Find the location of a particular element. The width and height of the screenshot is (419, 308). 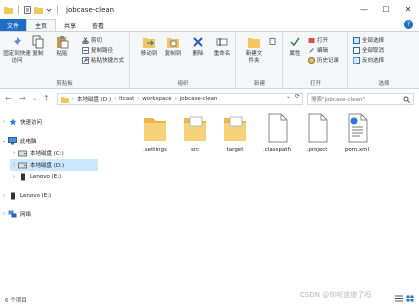

select-none-button: 全部取消 is located at coordinates (368, 50).